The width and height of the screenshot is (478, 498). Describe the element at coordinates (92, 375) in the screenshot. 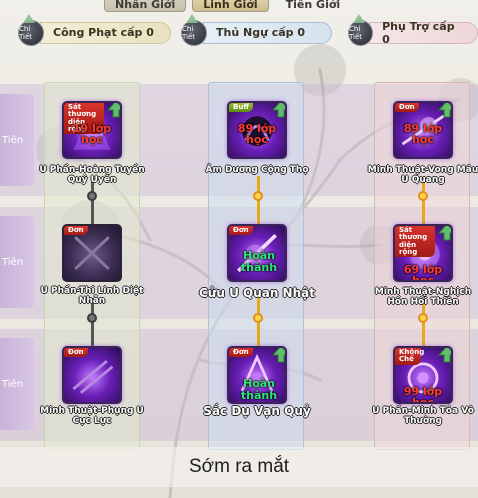

I see `skill-phung-u-cuc-luc: Đơn` at that location.